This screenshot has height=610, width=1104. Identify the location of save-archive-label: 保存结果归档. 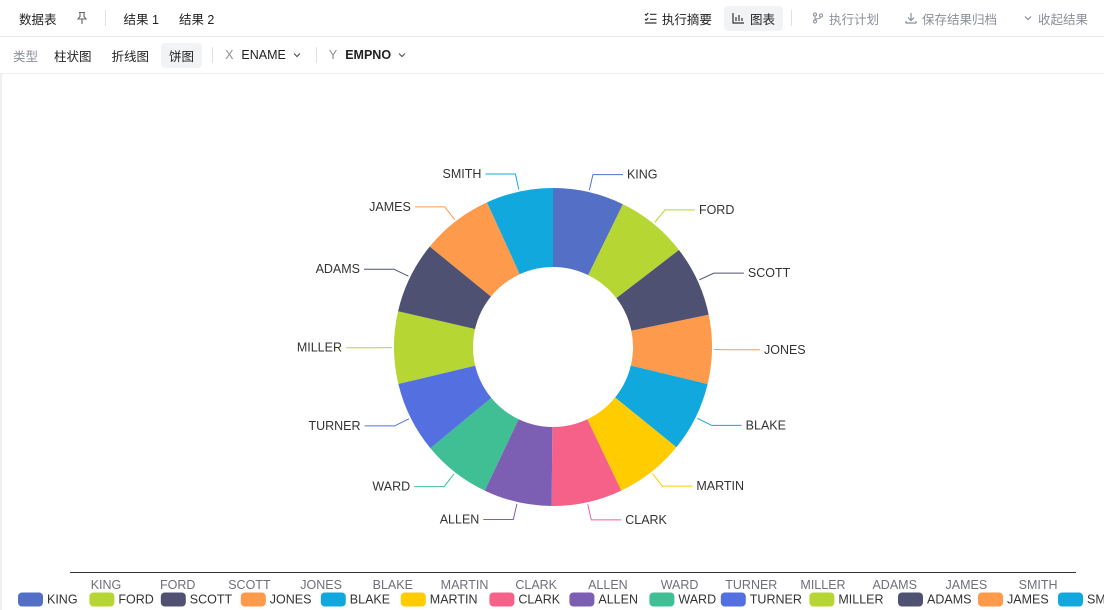
(959, 19).